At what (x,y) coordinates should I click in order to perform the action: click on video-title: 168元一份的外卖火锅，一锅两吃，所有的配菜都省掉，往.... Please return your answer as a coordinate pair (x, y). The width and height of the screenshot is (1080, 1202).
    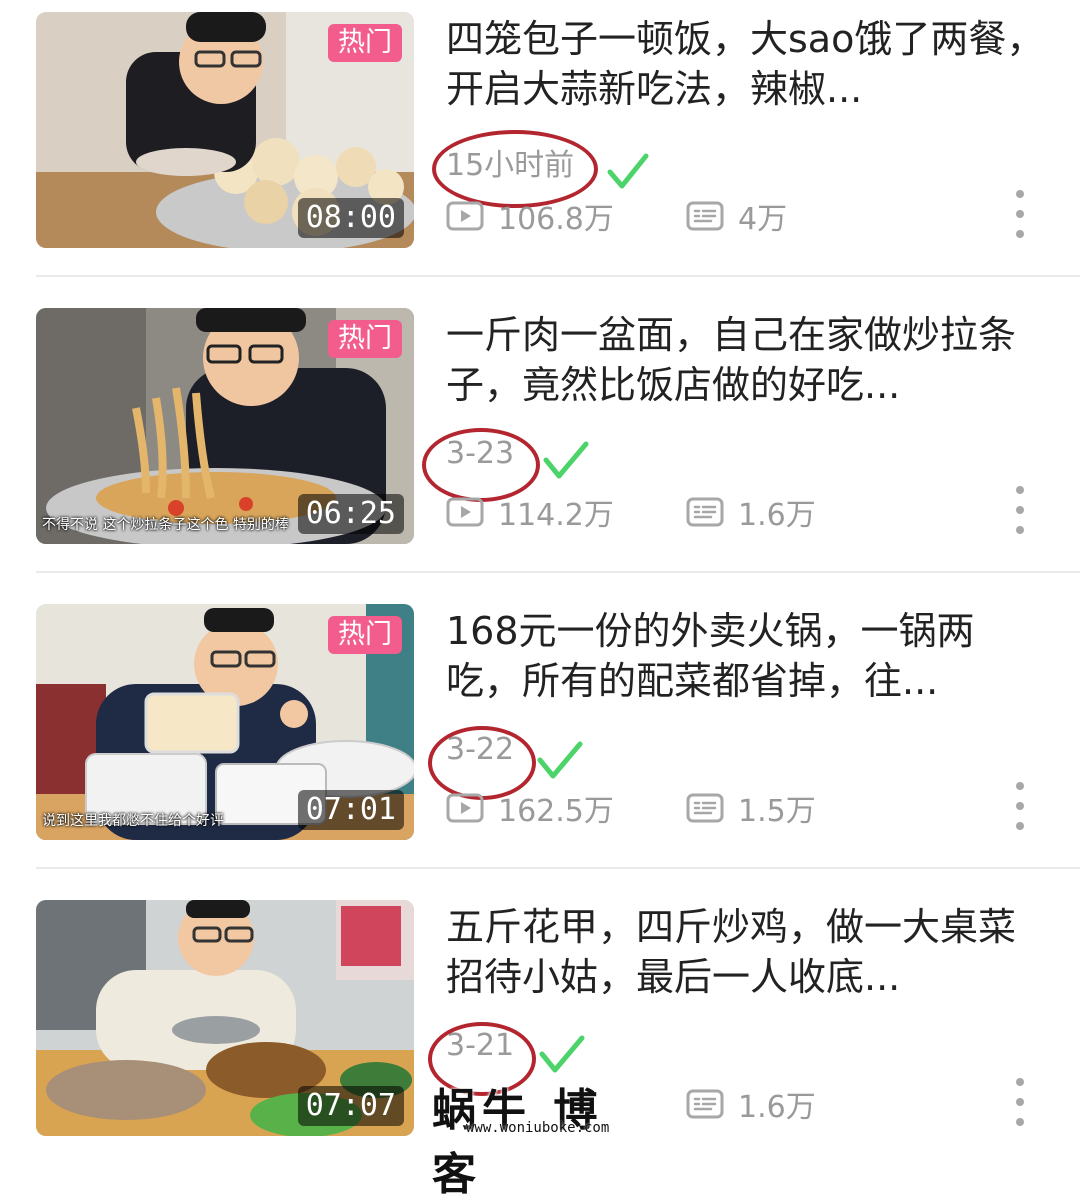
    Looking at the image, I should click on (746, 656).